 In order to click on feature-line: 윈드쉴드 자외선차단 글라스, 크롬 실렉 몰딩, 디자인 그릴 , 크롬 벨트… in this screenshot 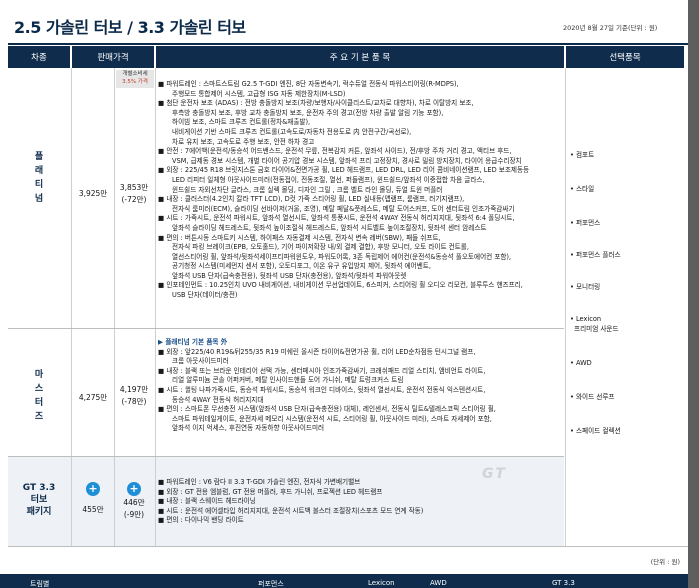, I will do `click(307, 189)`.